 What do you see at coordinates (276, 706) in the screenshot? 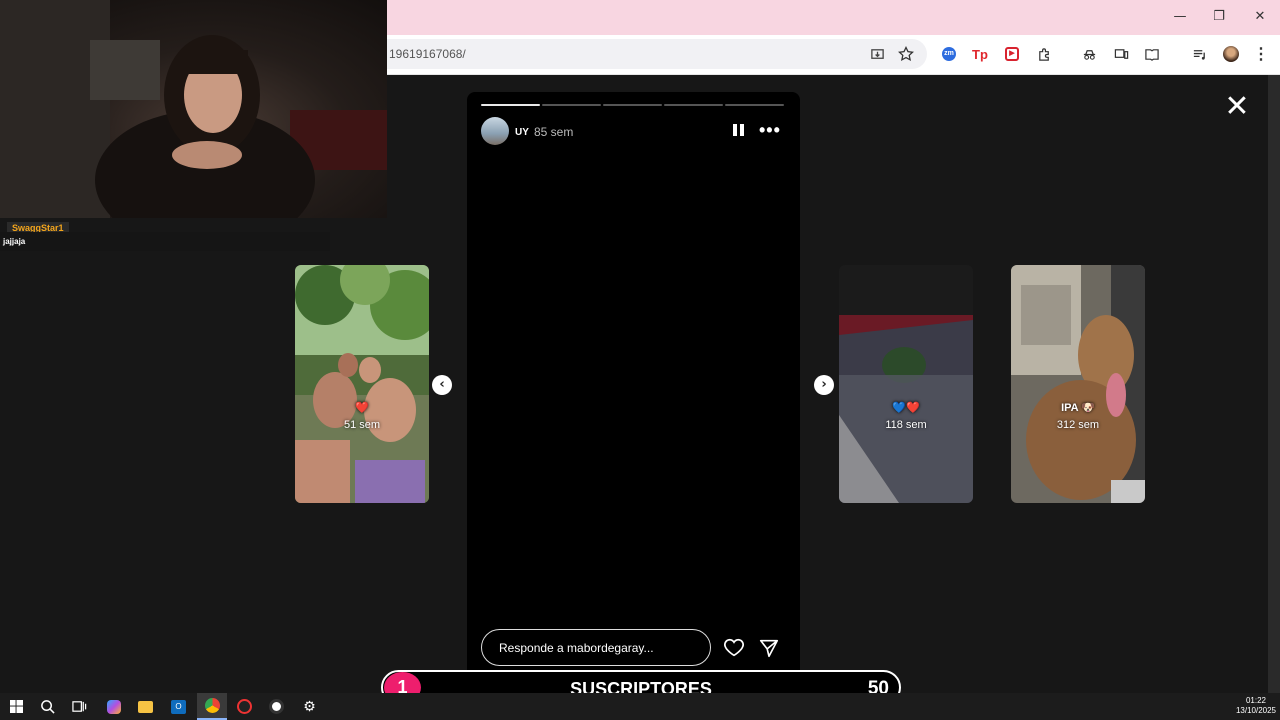
I see `obs-icon` at bounding box center [276, 706].